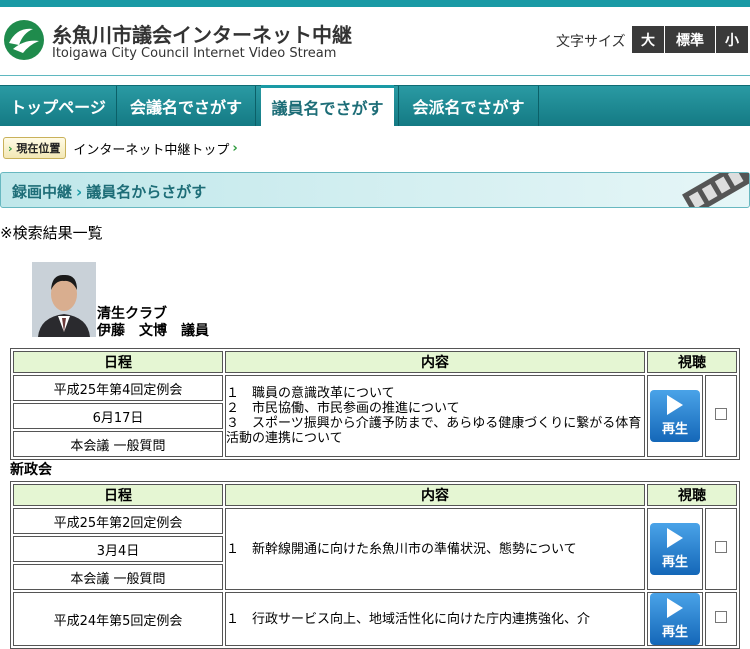  Describe the element at coordinates (327, 105) in the screenshot. I see `tab-search-by-member: 議員名でさがす` at that location.